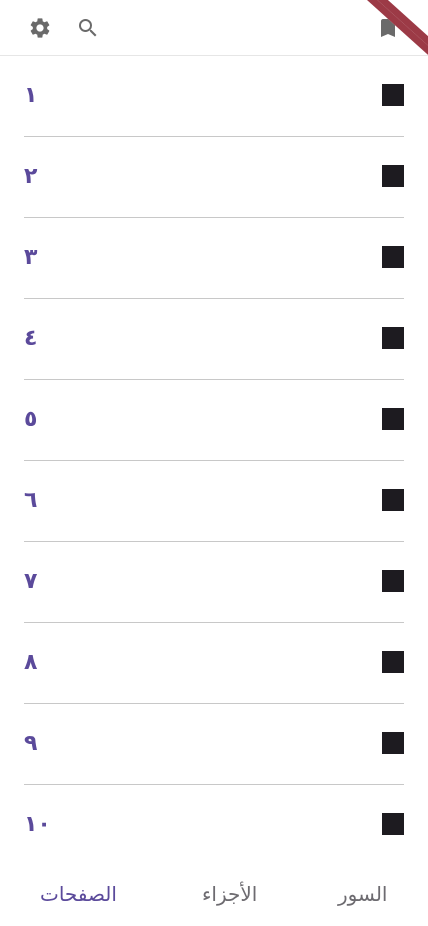 This screenshot has width=428, height=926. I want to click on tab-juz: الأجزاء, so click(229, 894).